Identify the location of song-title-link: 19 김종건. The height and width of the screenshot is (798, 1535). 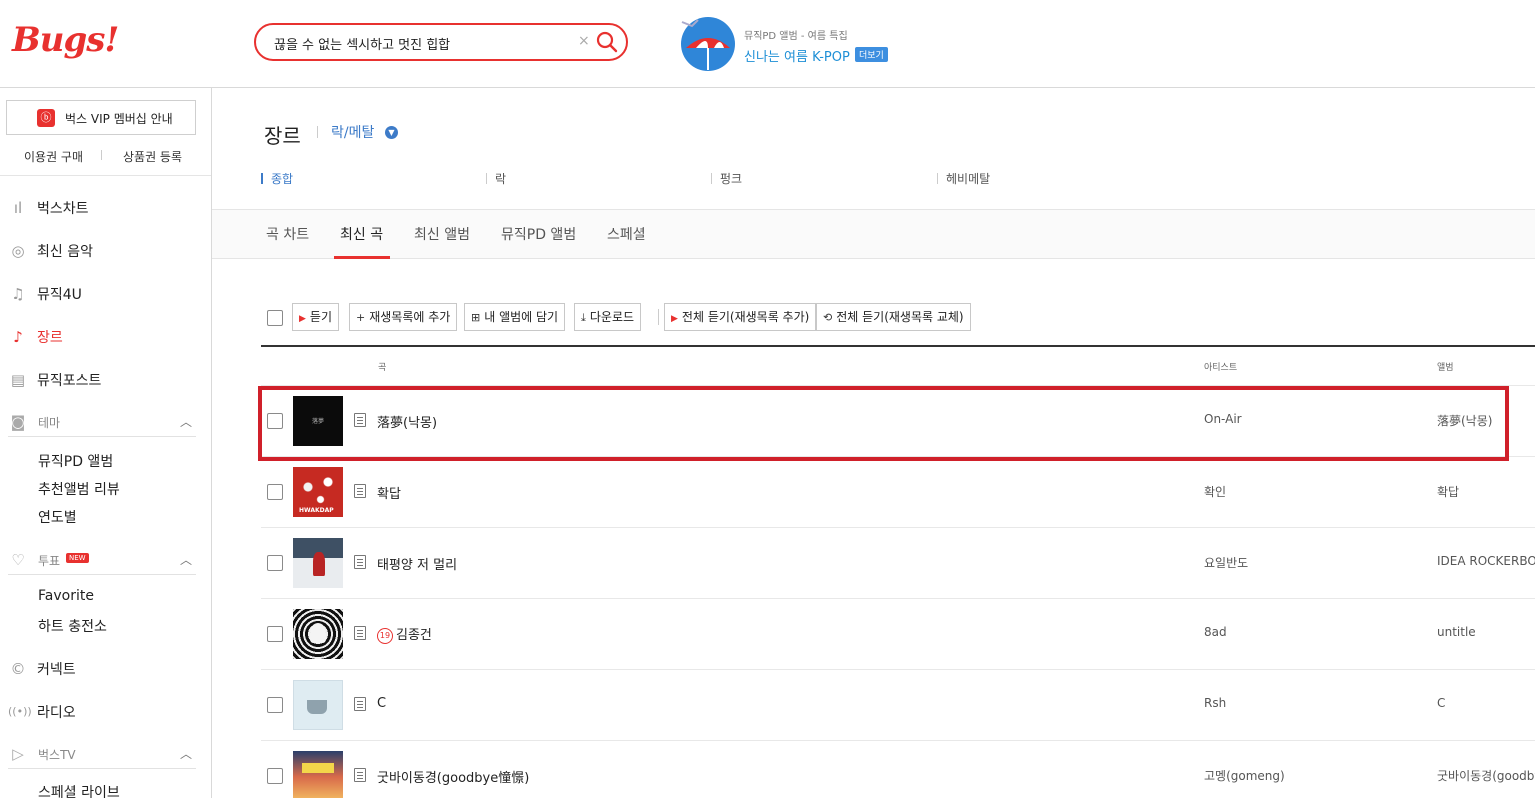
(404, 634).